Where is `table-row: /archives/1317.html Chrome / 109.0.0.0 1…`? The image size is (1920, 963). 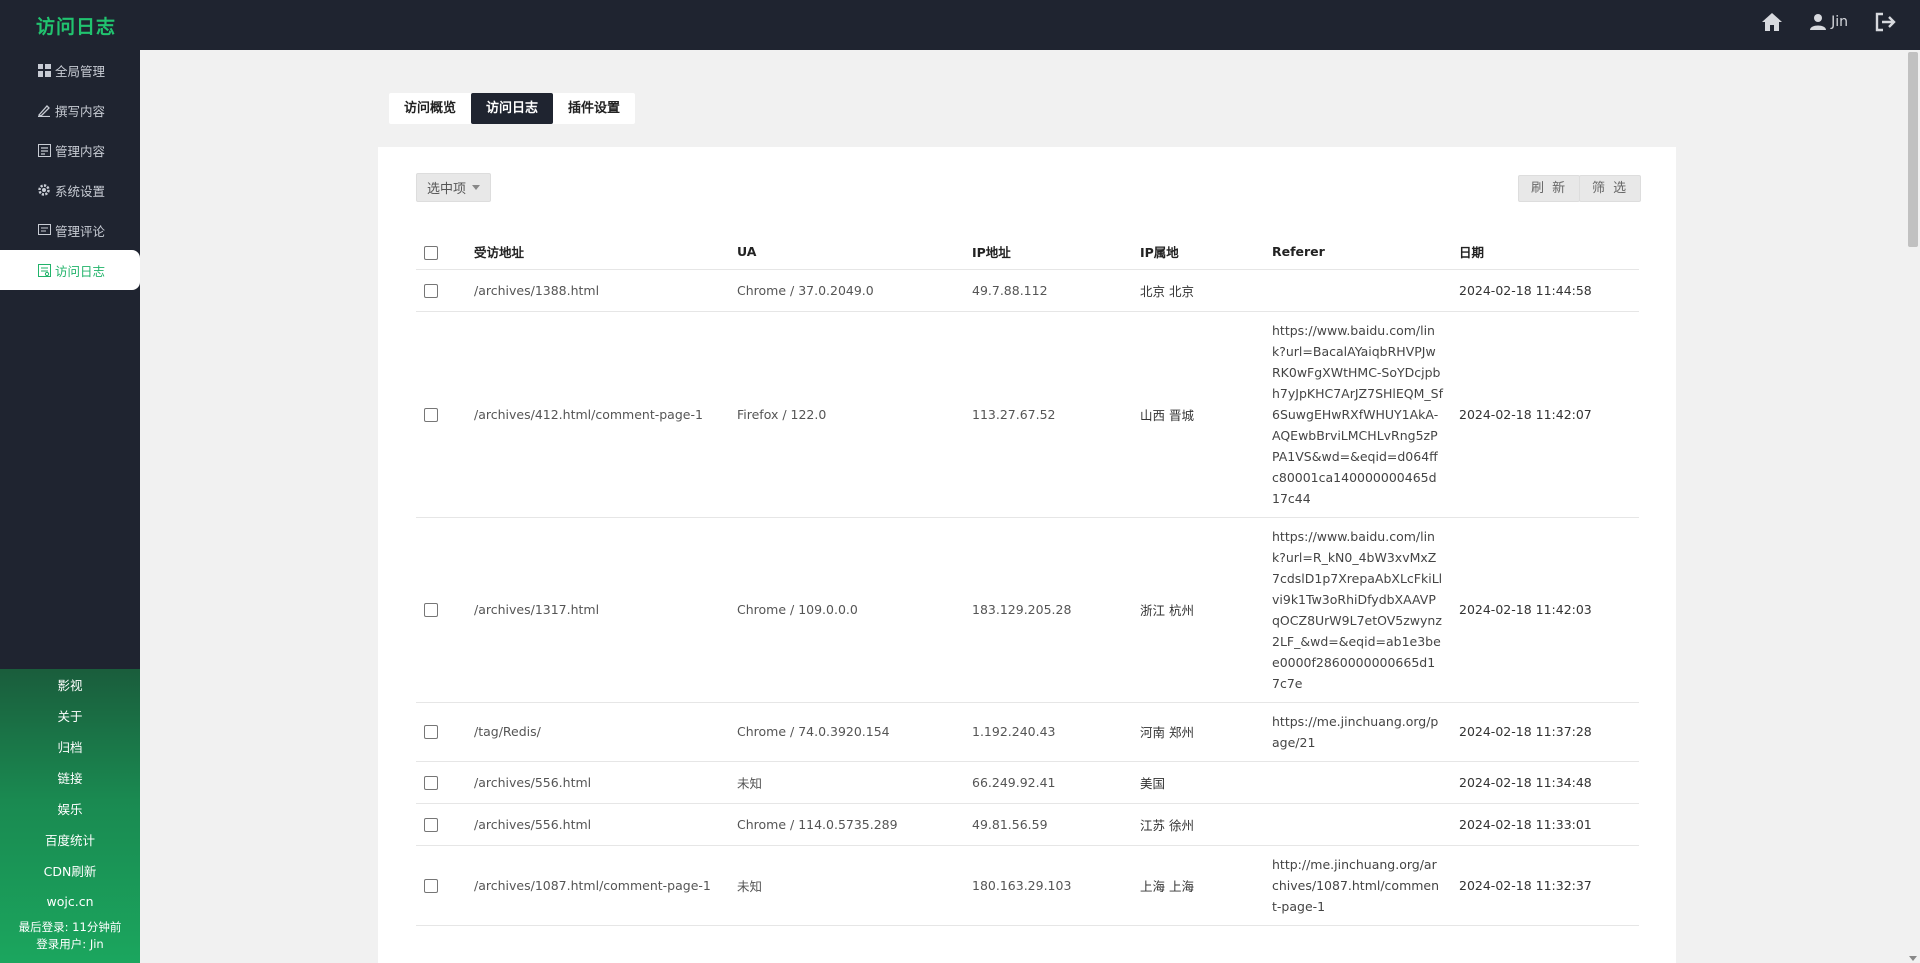 table-row: /archives/1317.html Chrome / 109.0.0.0 1… is located at coordinates (1027, 610).